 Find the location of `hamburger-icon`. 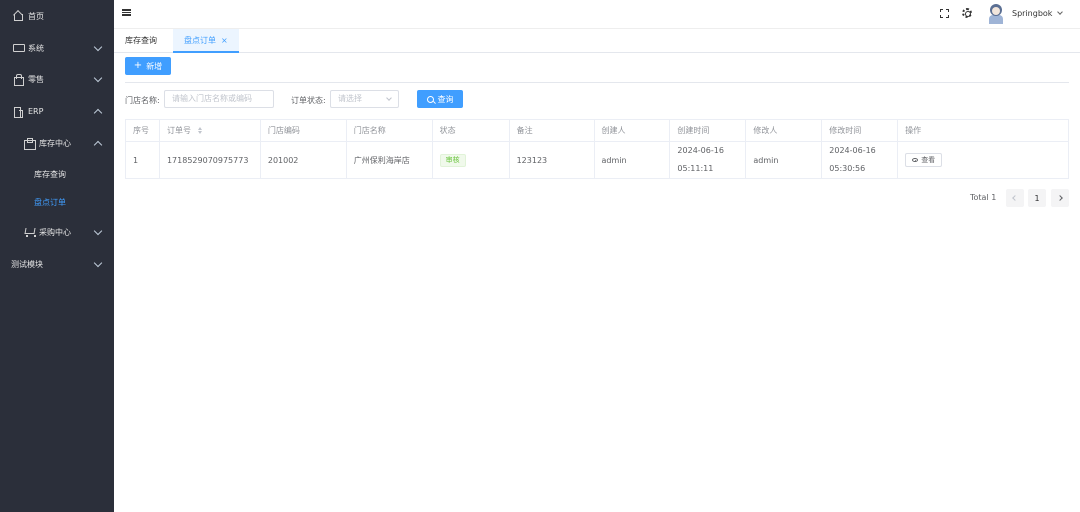

hamburger-icon is located at coordinates (126, 12).